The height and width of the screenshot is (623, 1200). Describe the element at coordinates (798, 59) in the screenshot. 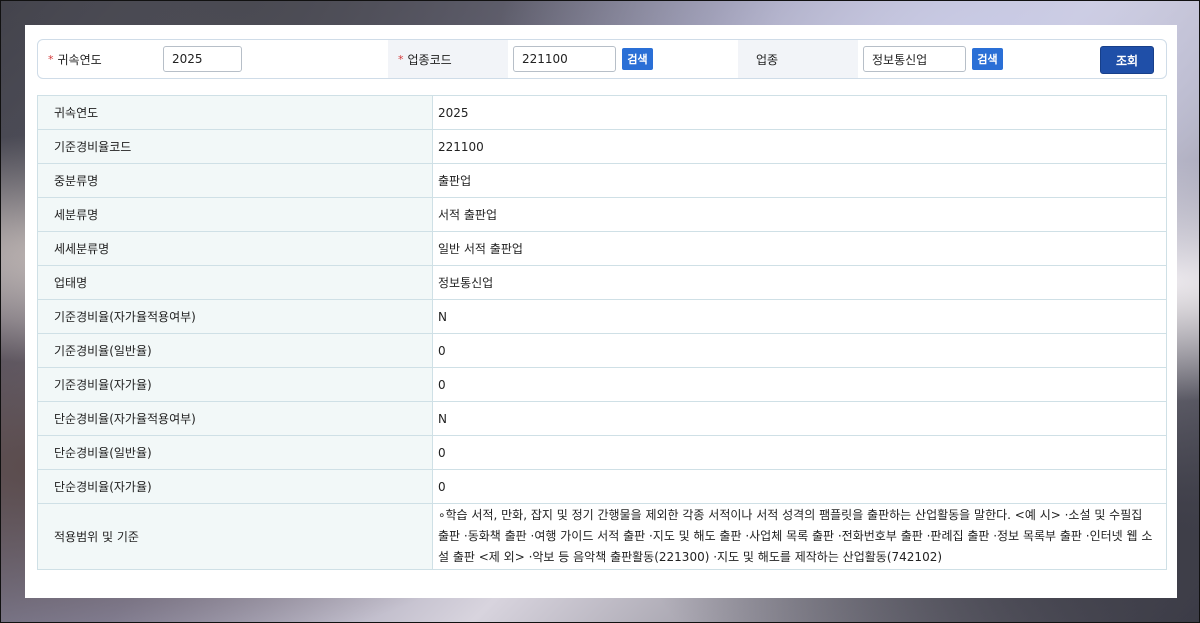

I see `industry-label-cell: 업종` at that location.